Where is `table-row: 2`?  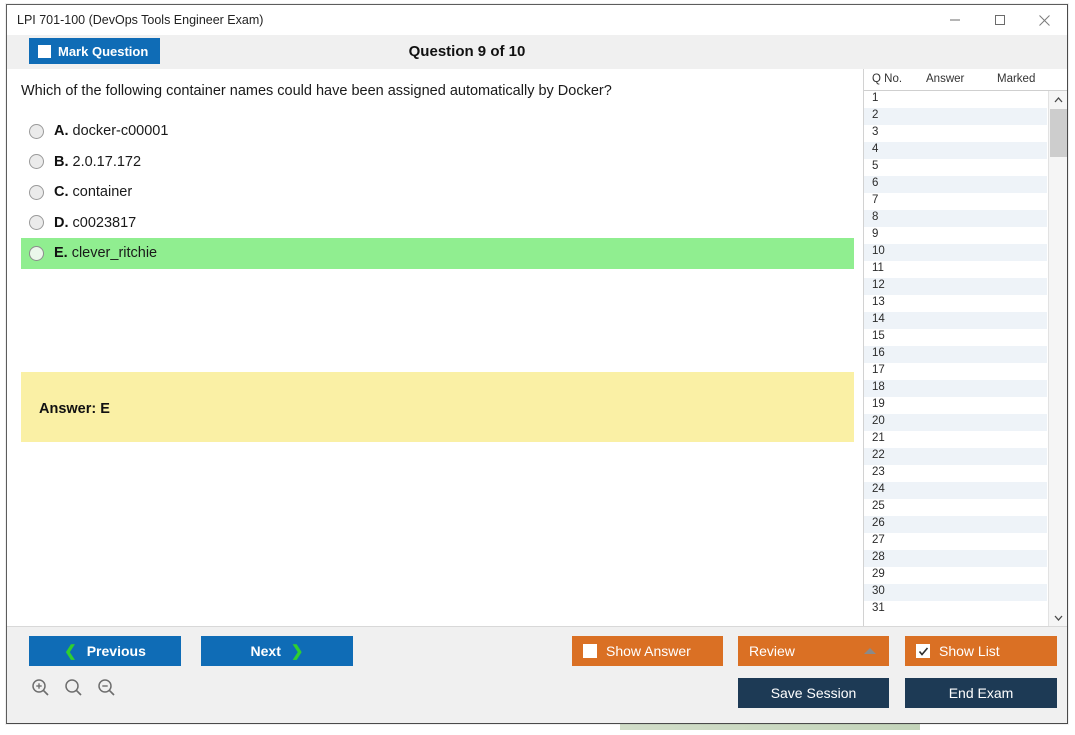 table-row: 2 is located at coordinates (955, 116).